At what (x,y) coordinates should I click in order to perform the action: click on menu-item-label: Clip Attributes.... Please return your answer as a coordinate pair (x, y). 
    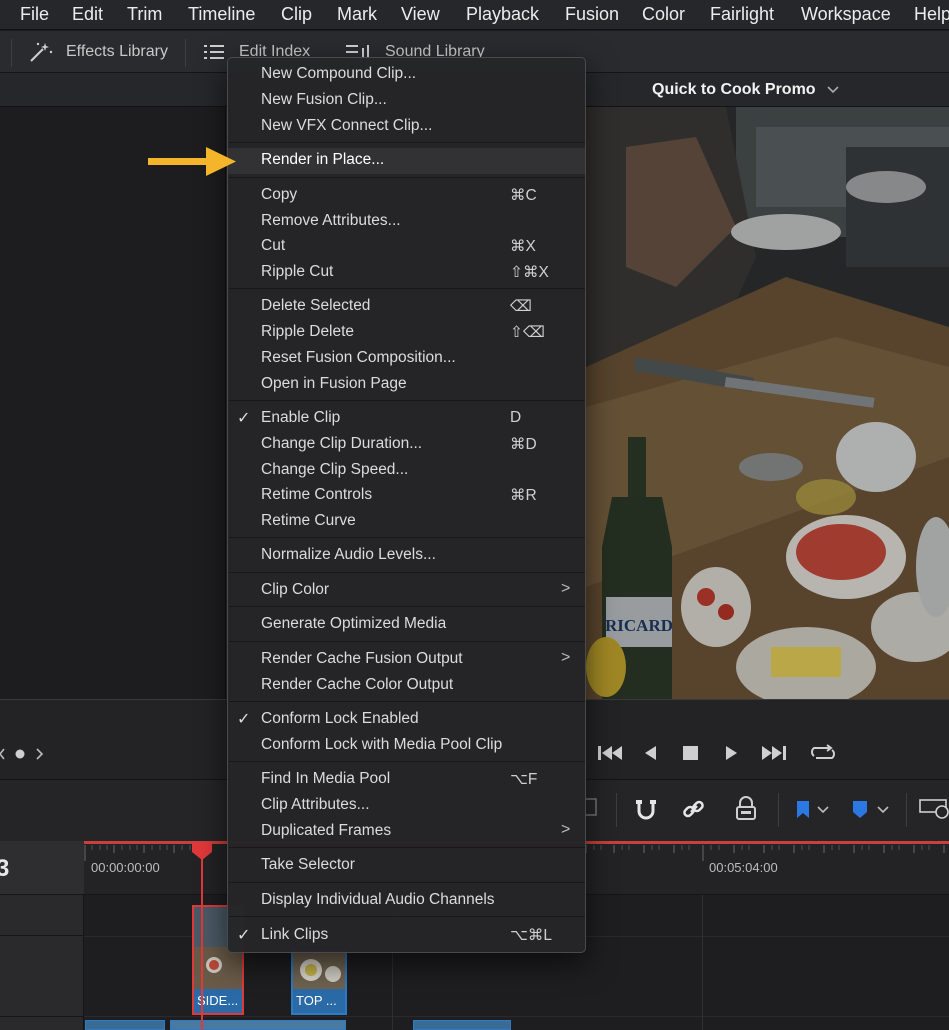
    Looking at the image, I should click on (315, 804).